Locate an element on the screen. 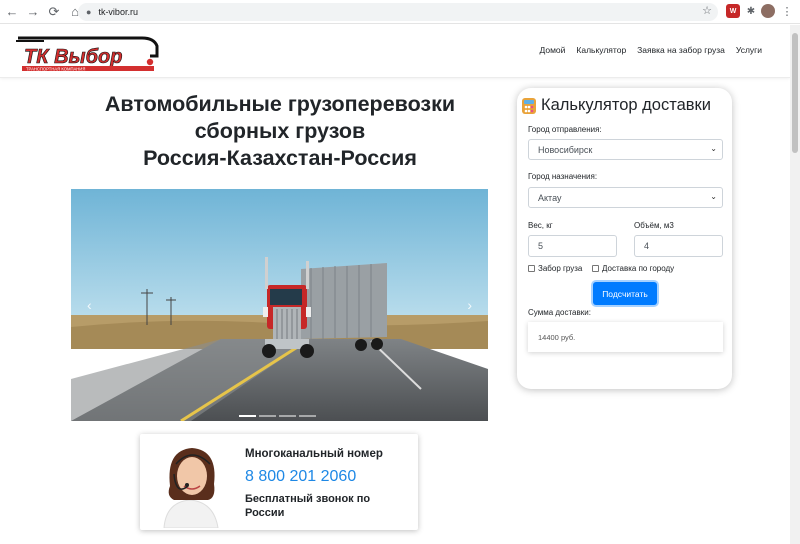  from-city-select: Новосибирск ⌄ is located at coordinates (625, 149).